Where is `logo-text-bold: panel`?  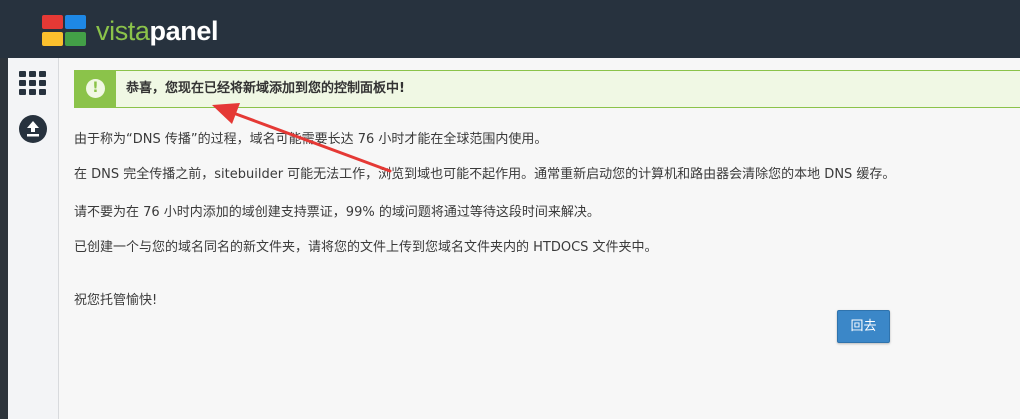
logo-text-bold: panel is located at coordinates (184, 31).